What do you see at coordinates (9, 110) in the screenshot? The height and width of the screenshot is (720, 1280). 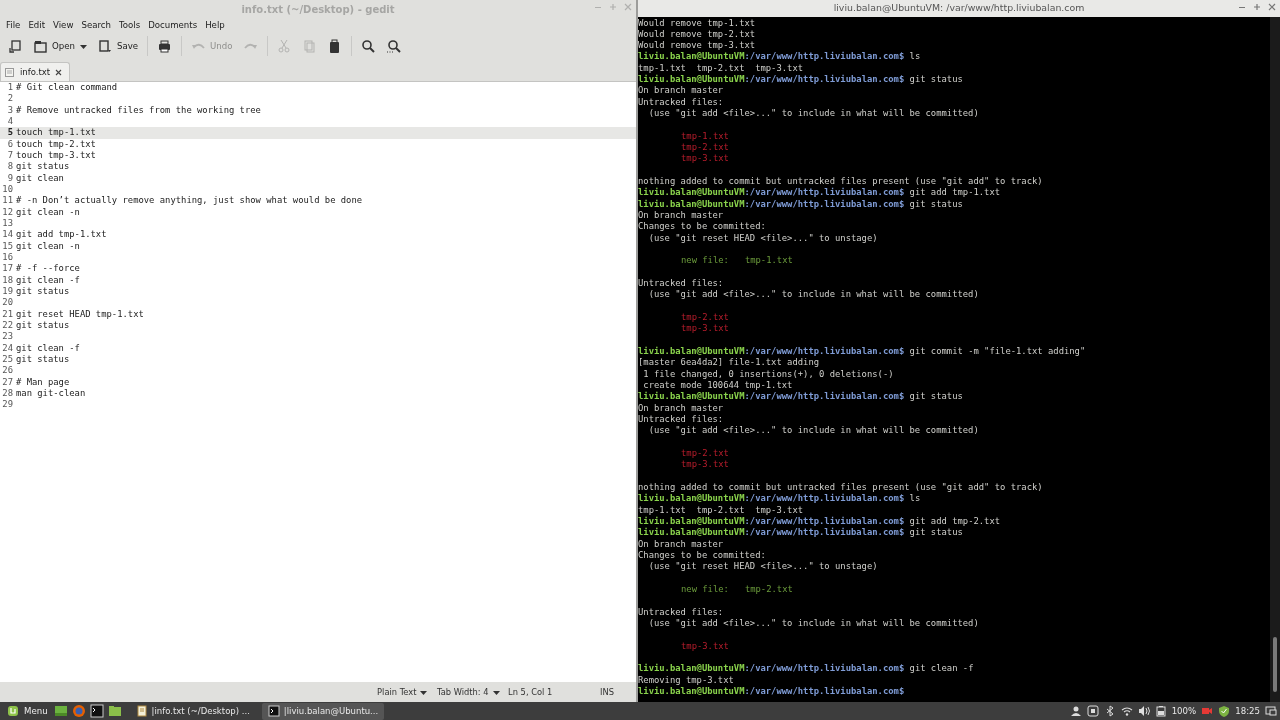 I see `line-number: 3` at bounding box center [9, 110].